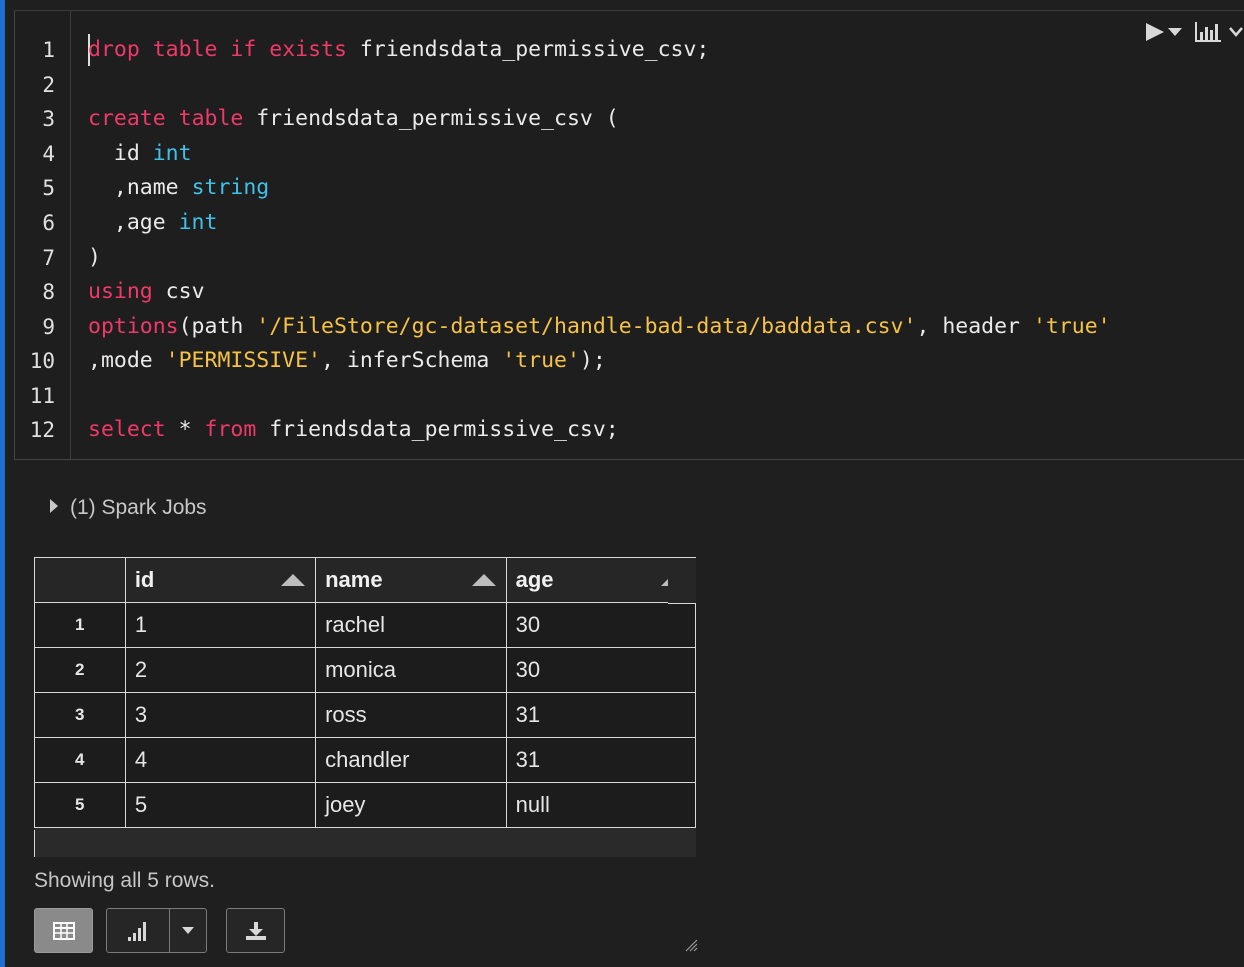 This screenshot has width=1244, height=967. I want to click on cell-name: rachel, so click(411, 625).